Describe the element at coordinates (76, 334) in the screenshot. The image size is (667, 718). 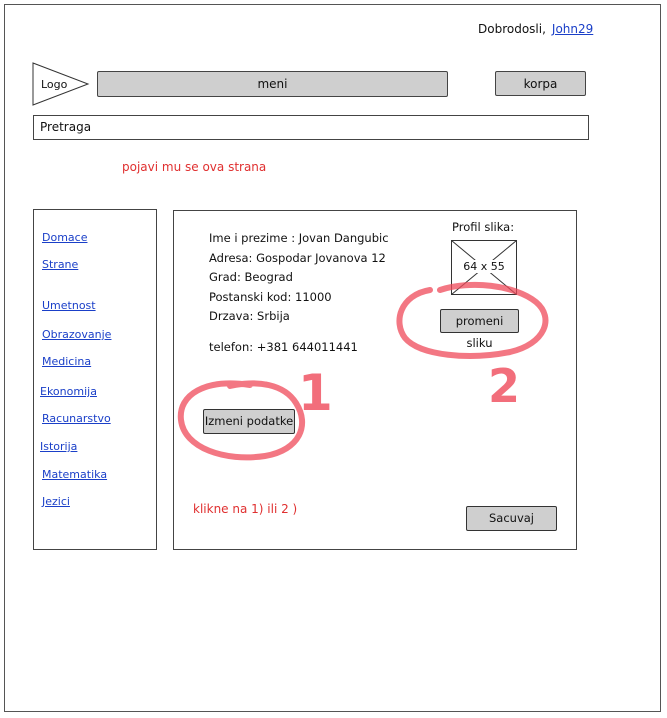
I see `sidebar-item-obrazovanje: Obrazovanje` at that location.